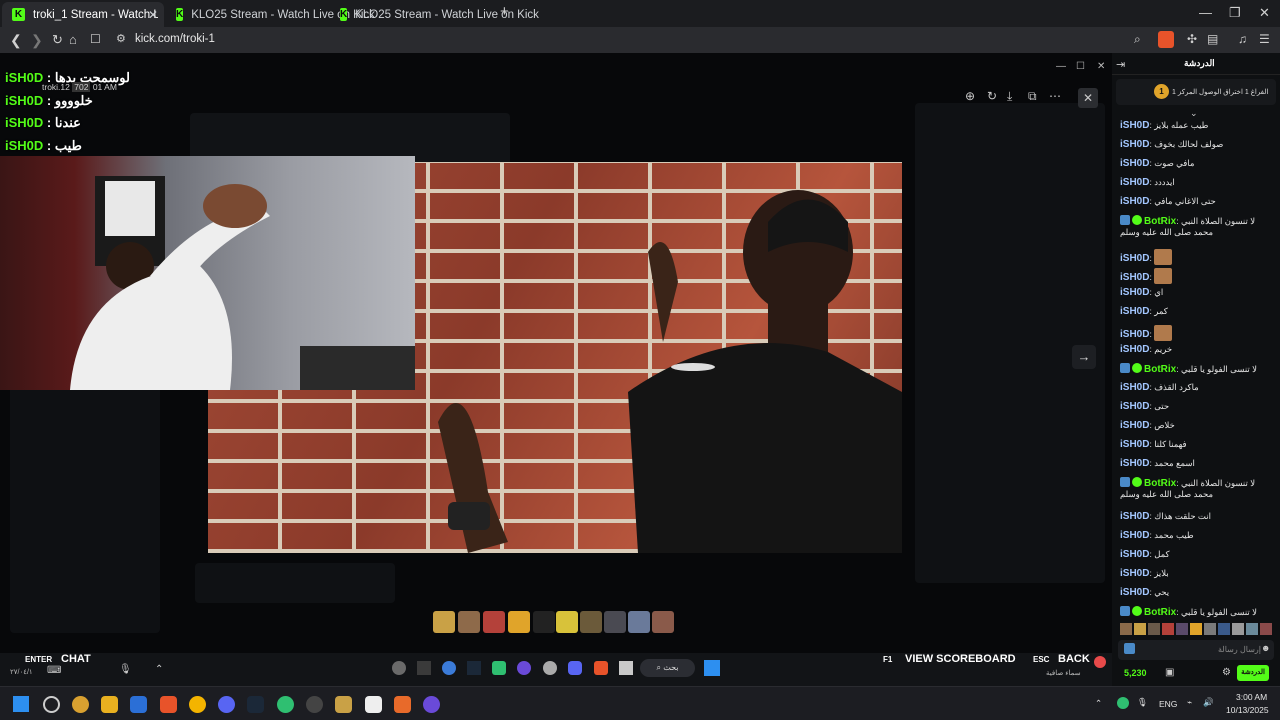 This screenshot has height=720, width=1280. What do you see at coordinates (1212, 39) in the screenshot?
I see `sidebar-icon: ▤` at bounding box center [1212, 39].